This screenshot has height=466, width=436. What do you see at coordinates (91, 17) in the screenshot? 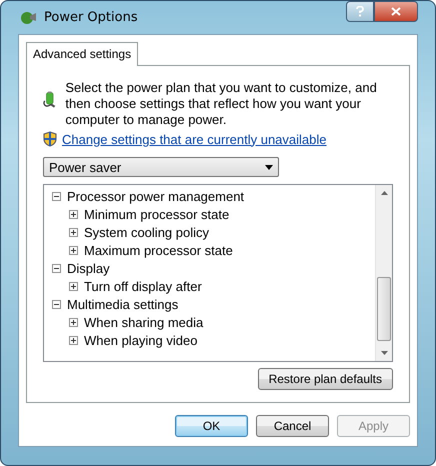
I see `window-title: Power Options` at bounding box center [91, 17].